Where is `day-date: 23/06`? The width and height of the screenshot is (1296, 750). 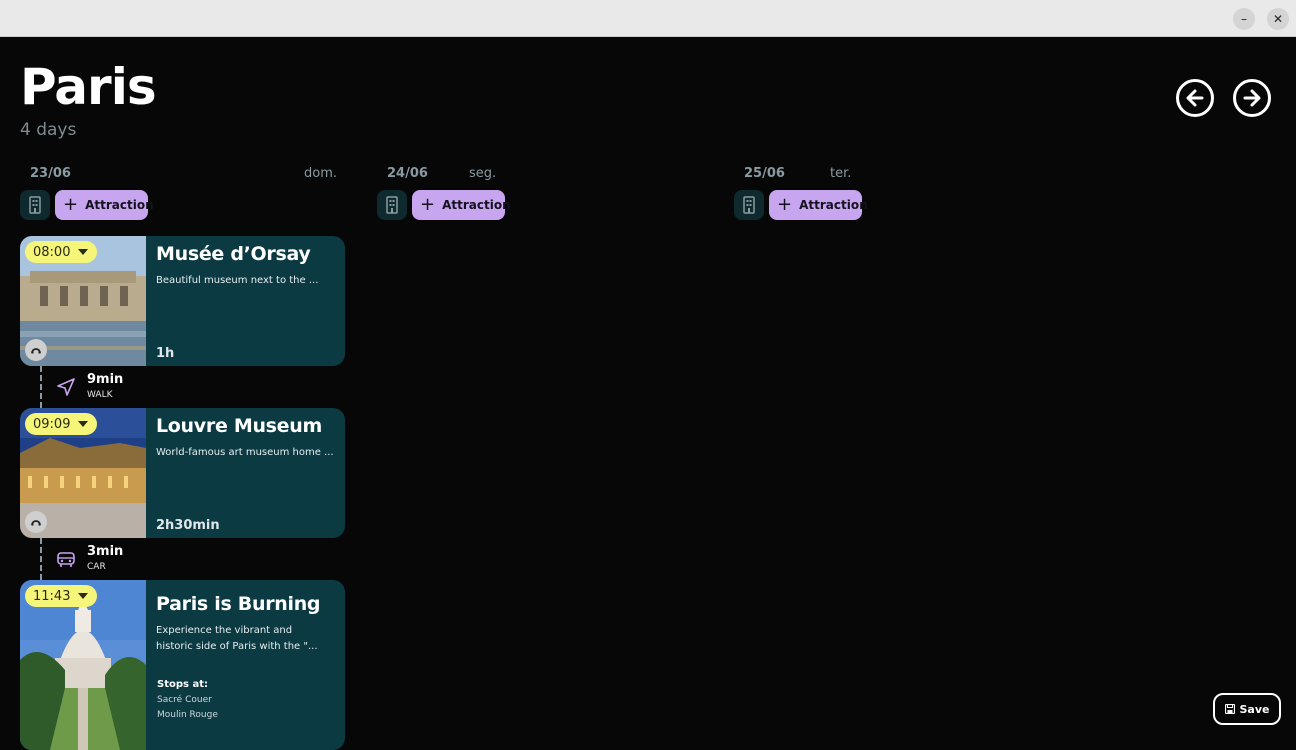 day-date: 23/06 is located at coordinates (50, 173).